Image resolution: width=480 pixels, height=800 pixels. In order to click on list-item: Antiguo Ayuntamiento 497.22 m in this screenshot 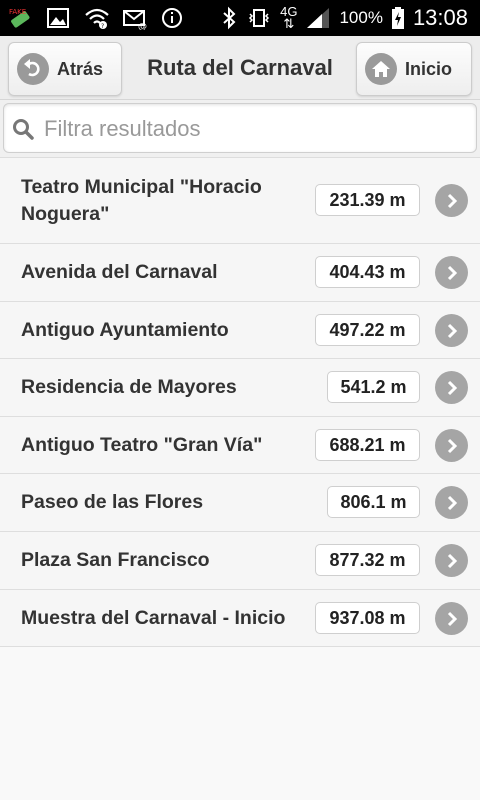, I will do `click(240, 330)`.